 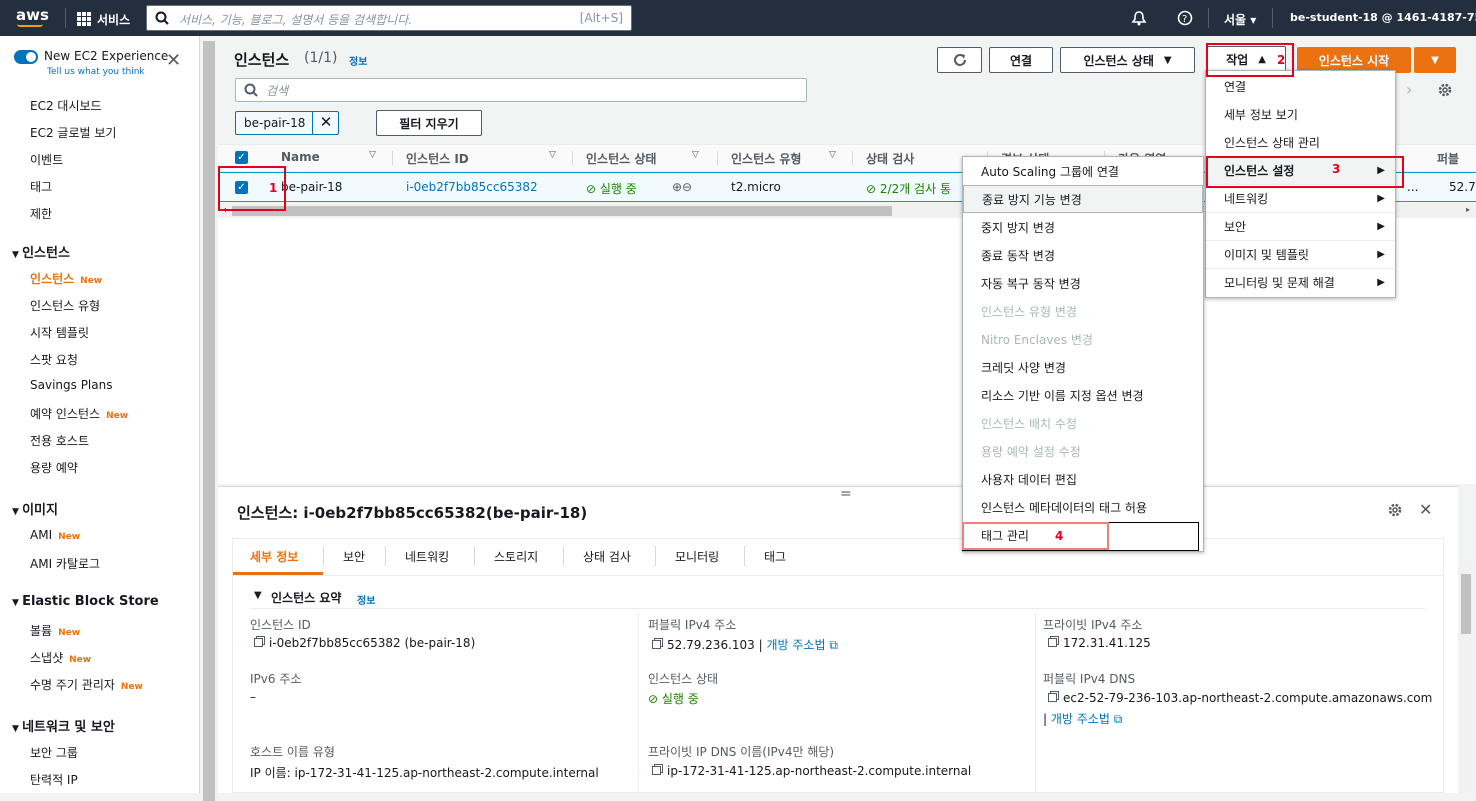 I want to click on actions-menu-item-5: 보안 ▶, so click(x=1300, y=226).